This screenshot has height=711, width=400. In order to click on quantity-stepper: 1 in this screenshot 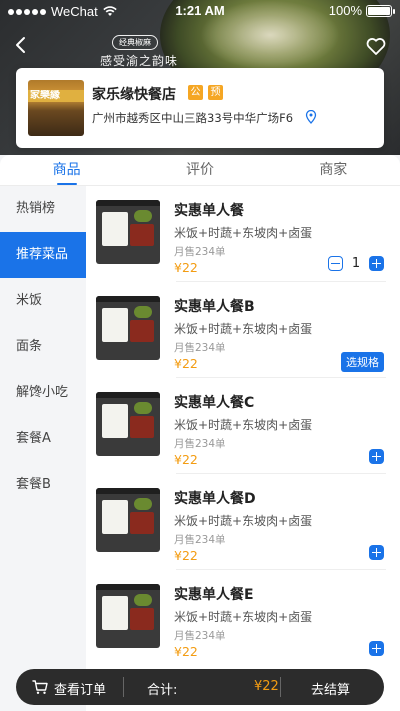, I will do `click(356, 263)`.